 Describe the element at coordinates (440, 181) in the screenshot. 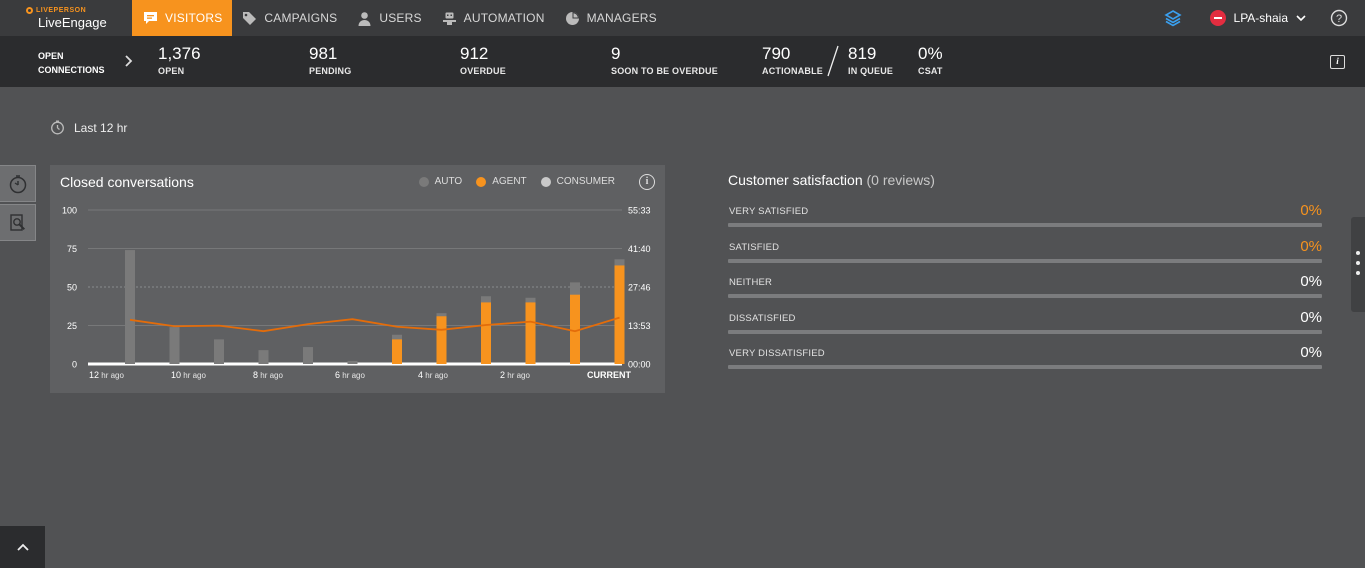

I see `legend-auto: AUTO` at that location.